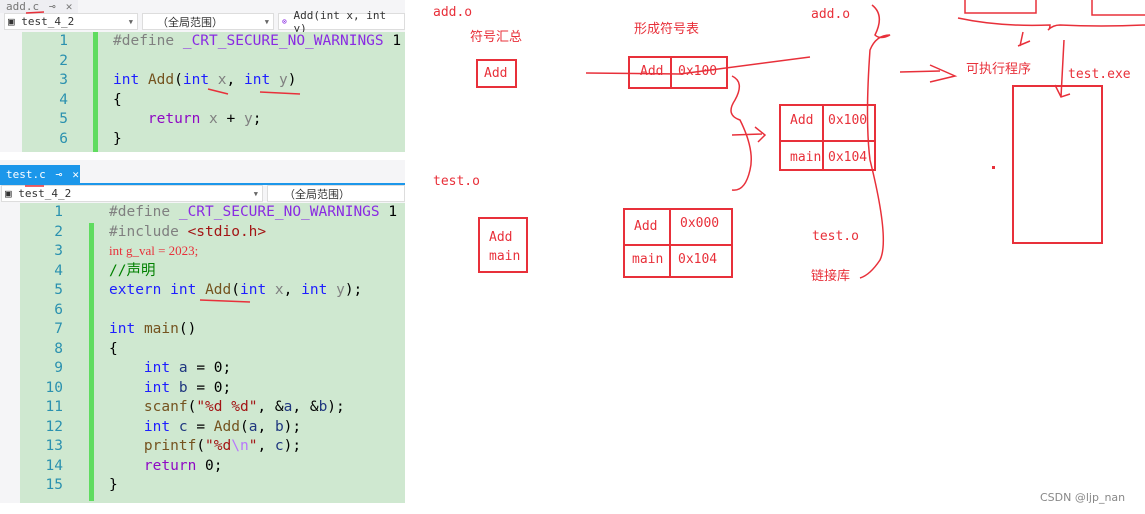  Describe the element at coordinates (928, 73) in the screenshot. I see `arrow-executable` at that location.